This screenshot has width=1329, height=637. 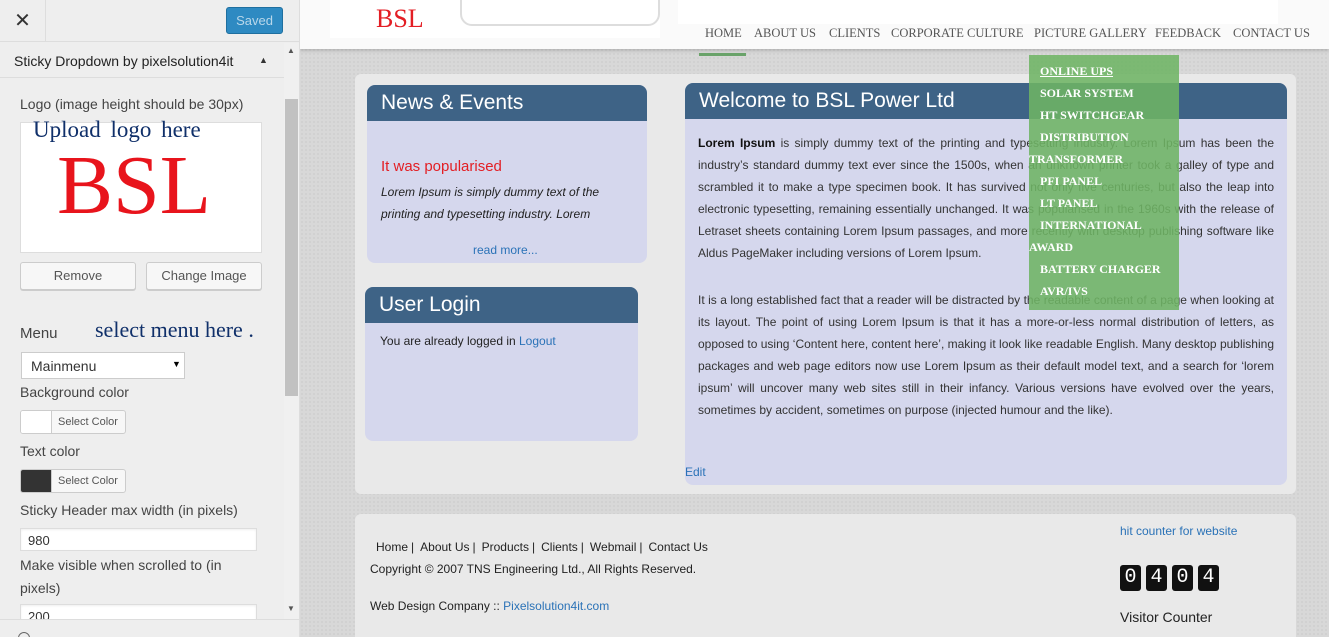 I want to click on background-color-label: Background color, so click(x=74, y=392).